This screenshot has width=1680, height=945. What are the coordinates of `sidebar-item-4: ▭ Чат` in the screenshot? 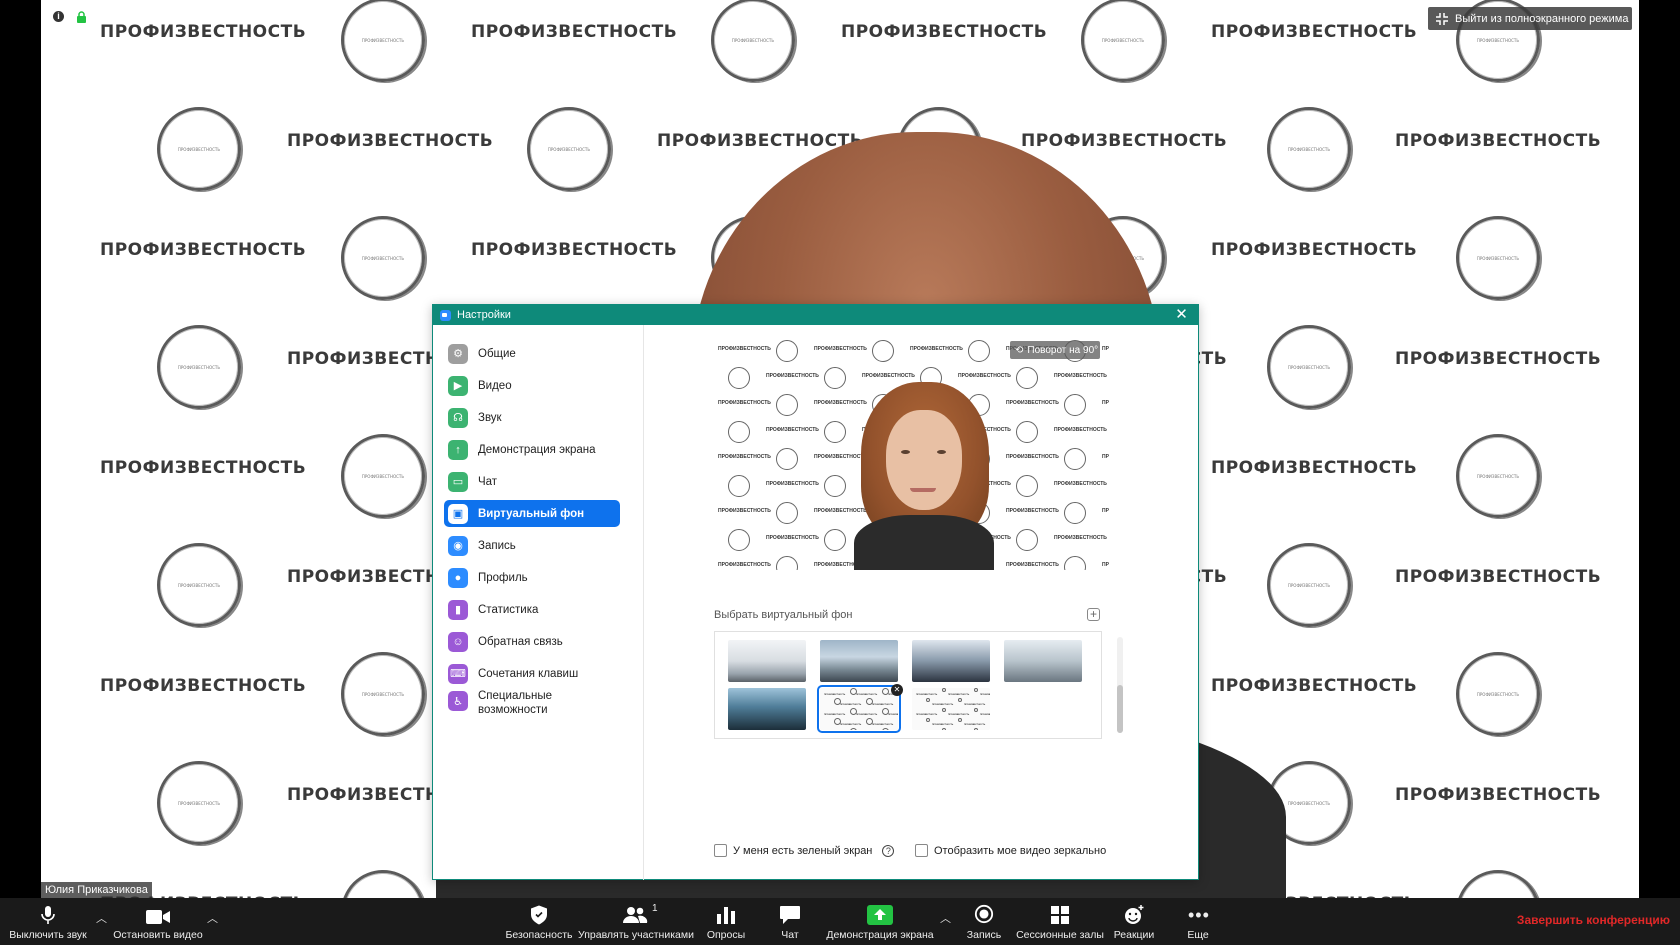 It's located at (532, 481).